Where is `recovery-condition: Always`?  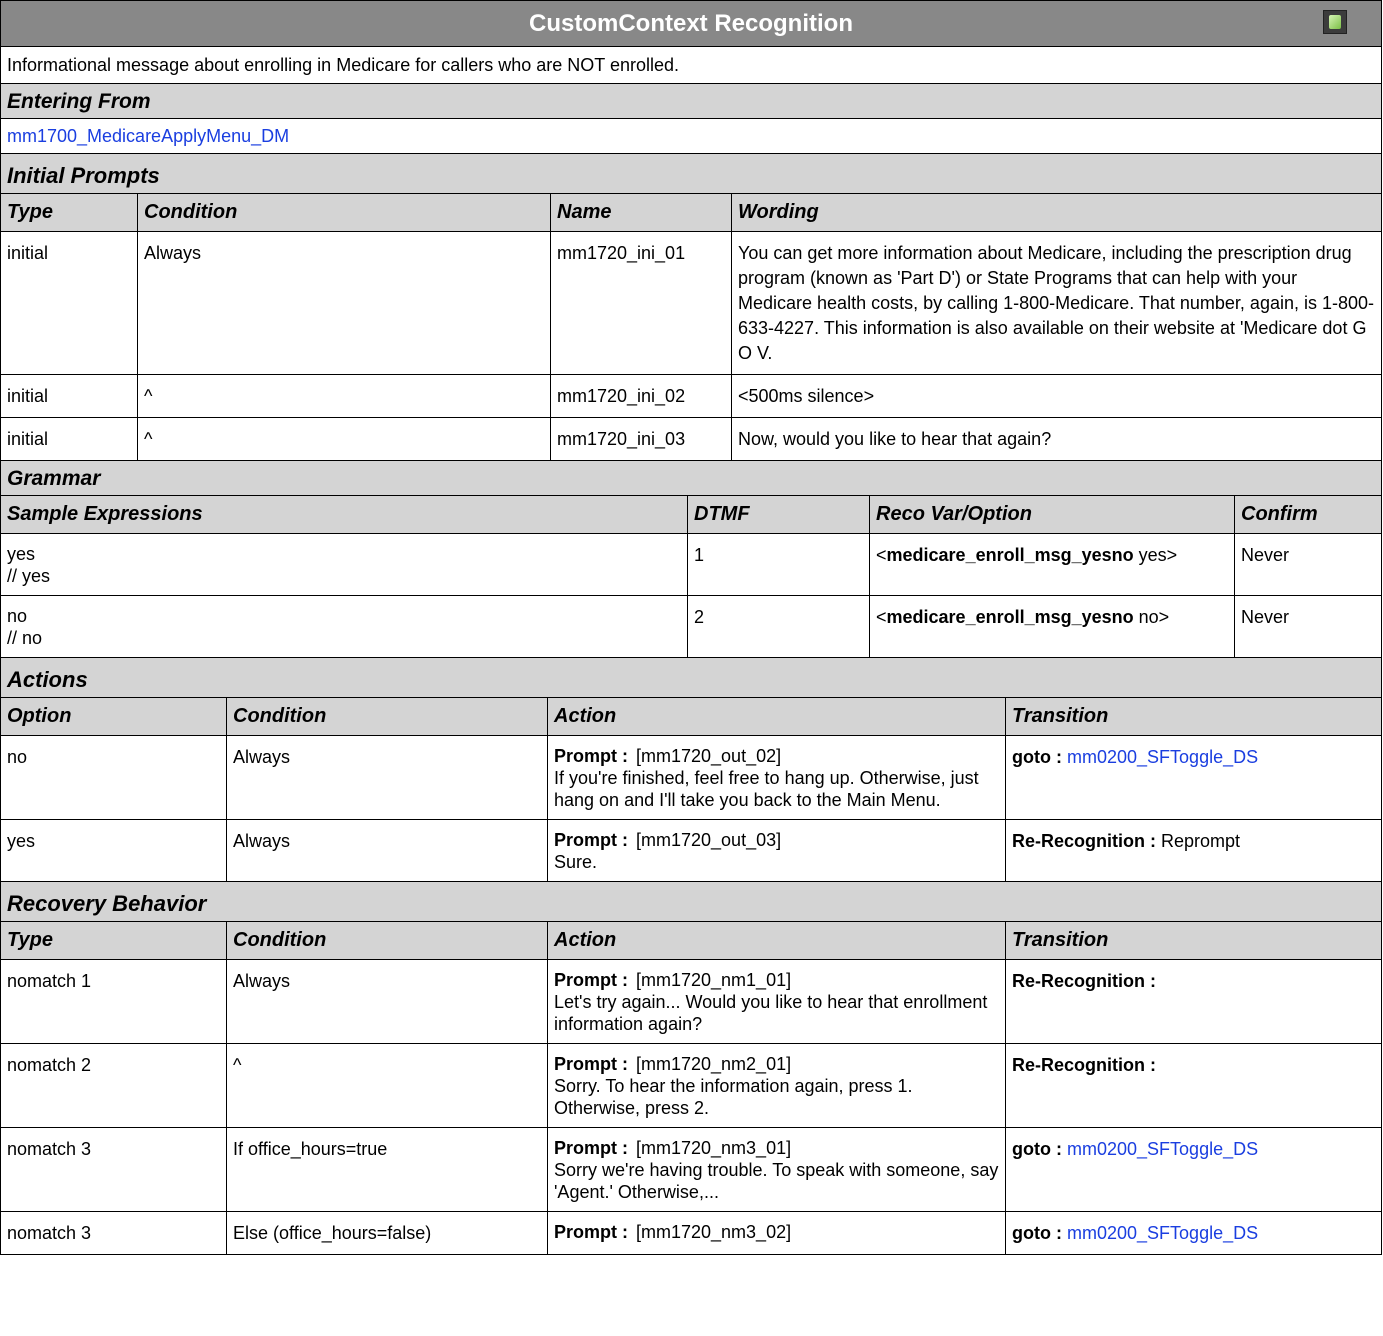
recovery-condition: Always is located at coordinates (387, 1001).